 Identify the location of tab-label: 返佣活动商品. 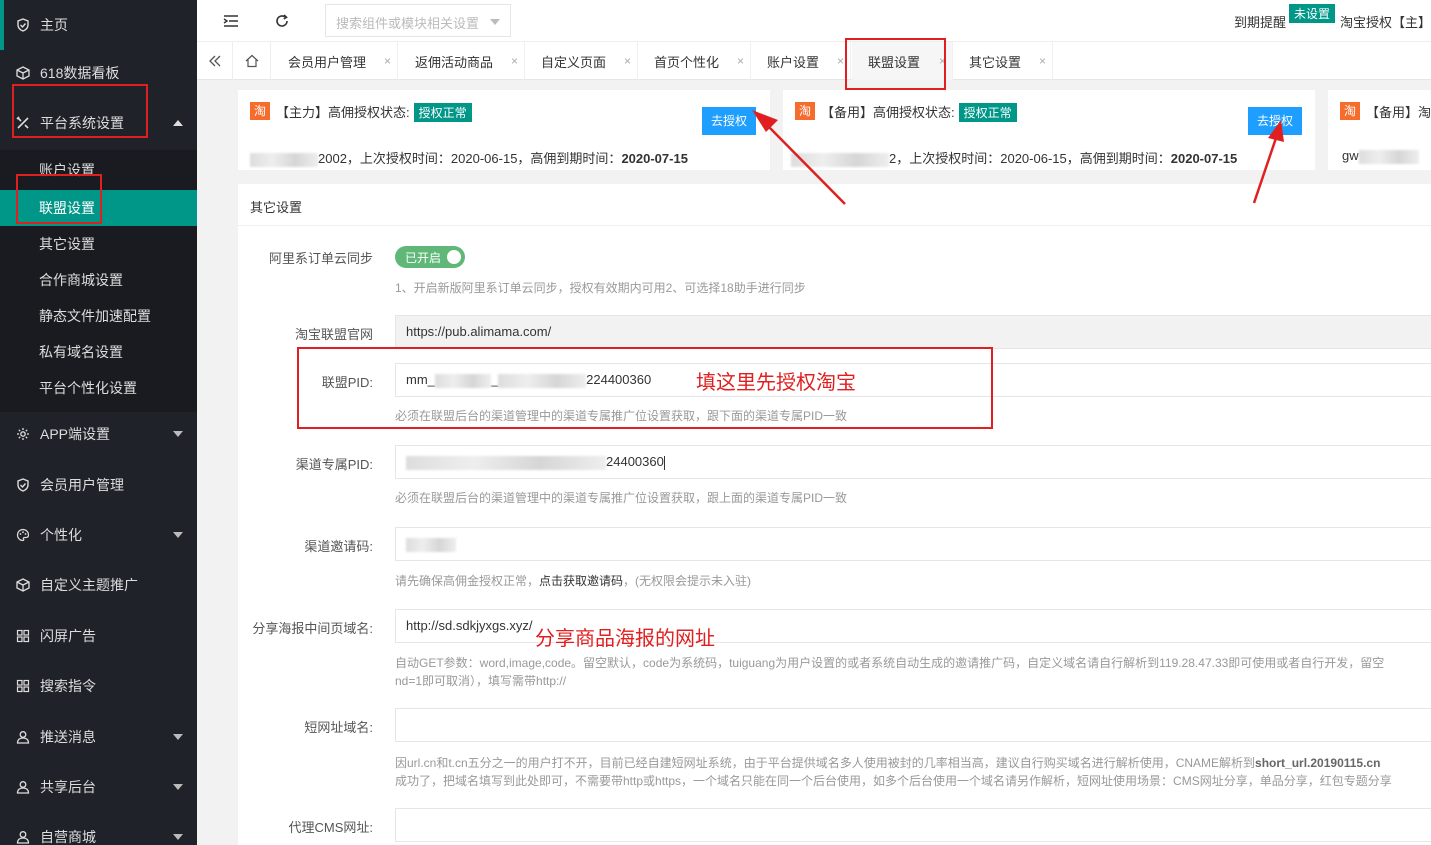
(454, 62).